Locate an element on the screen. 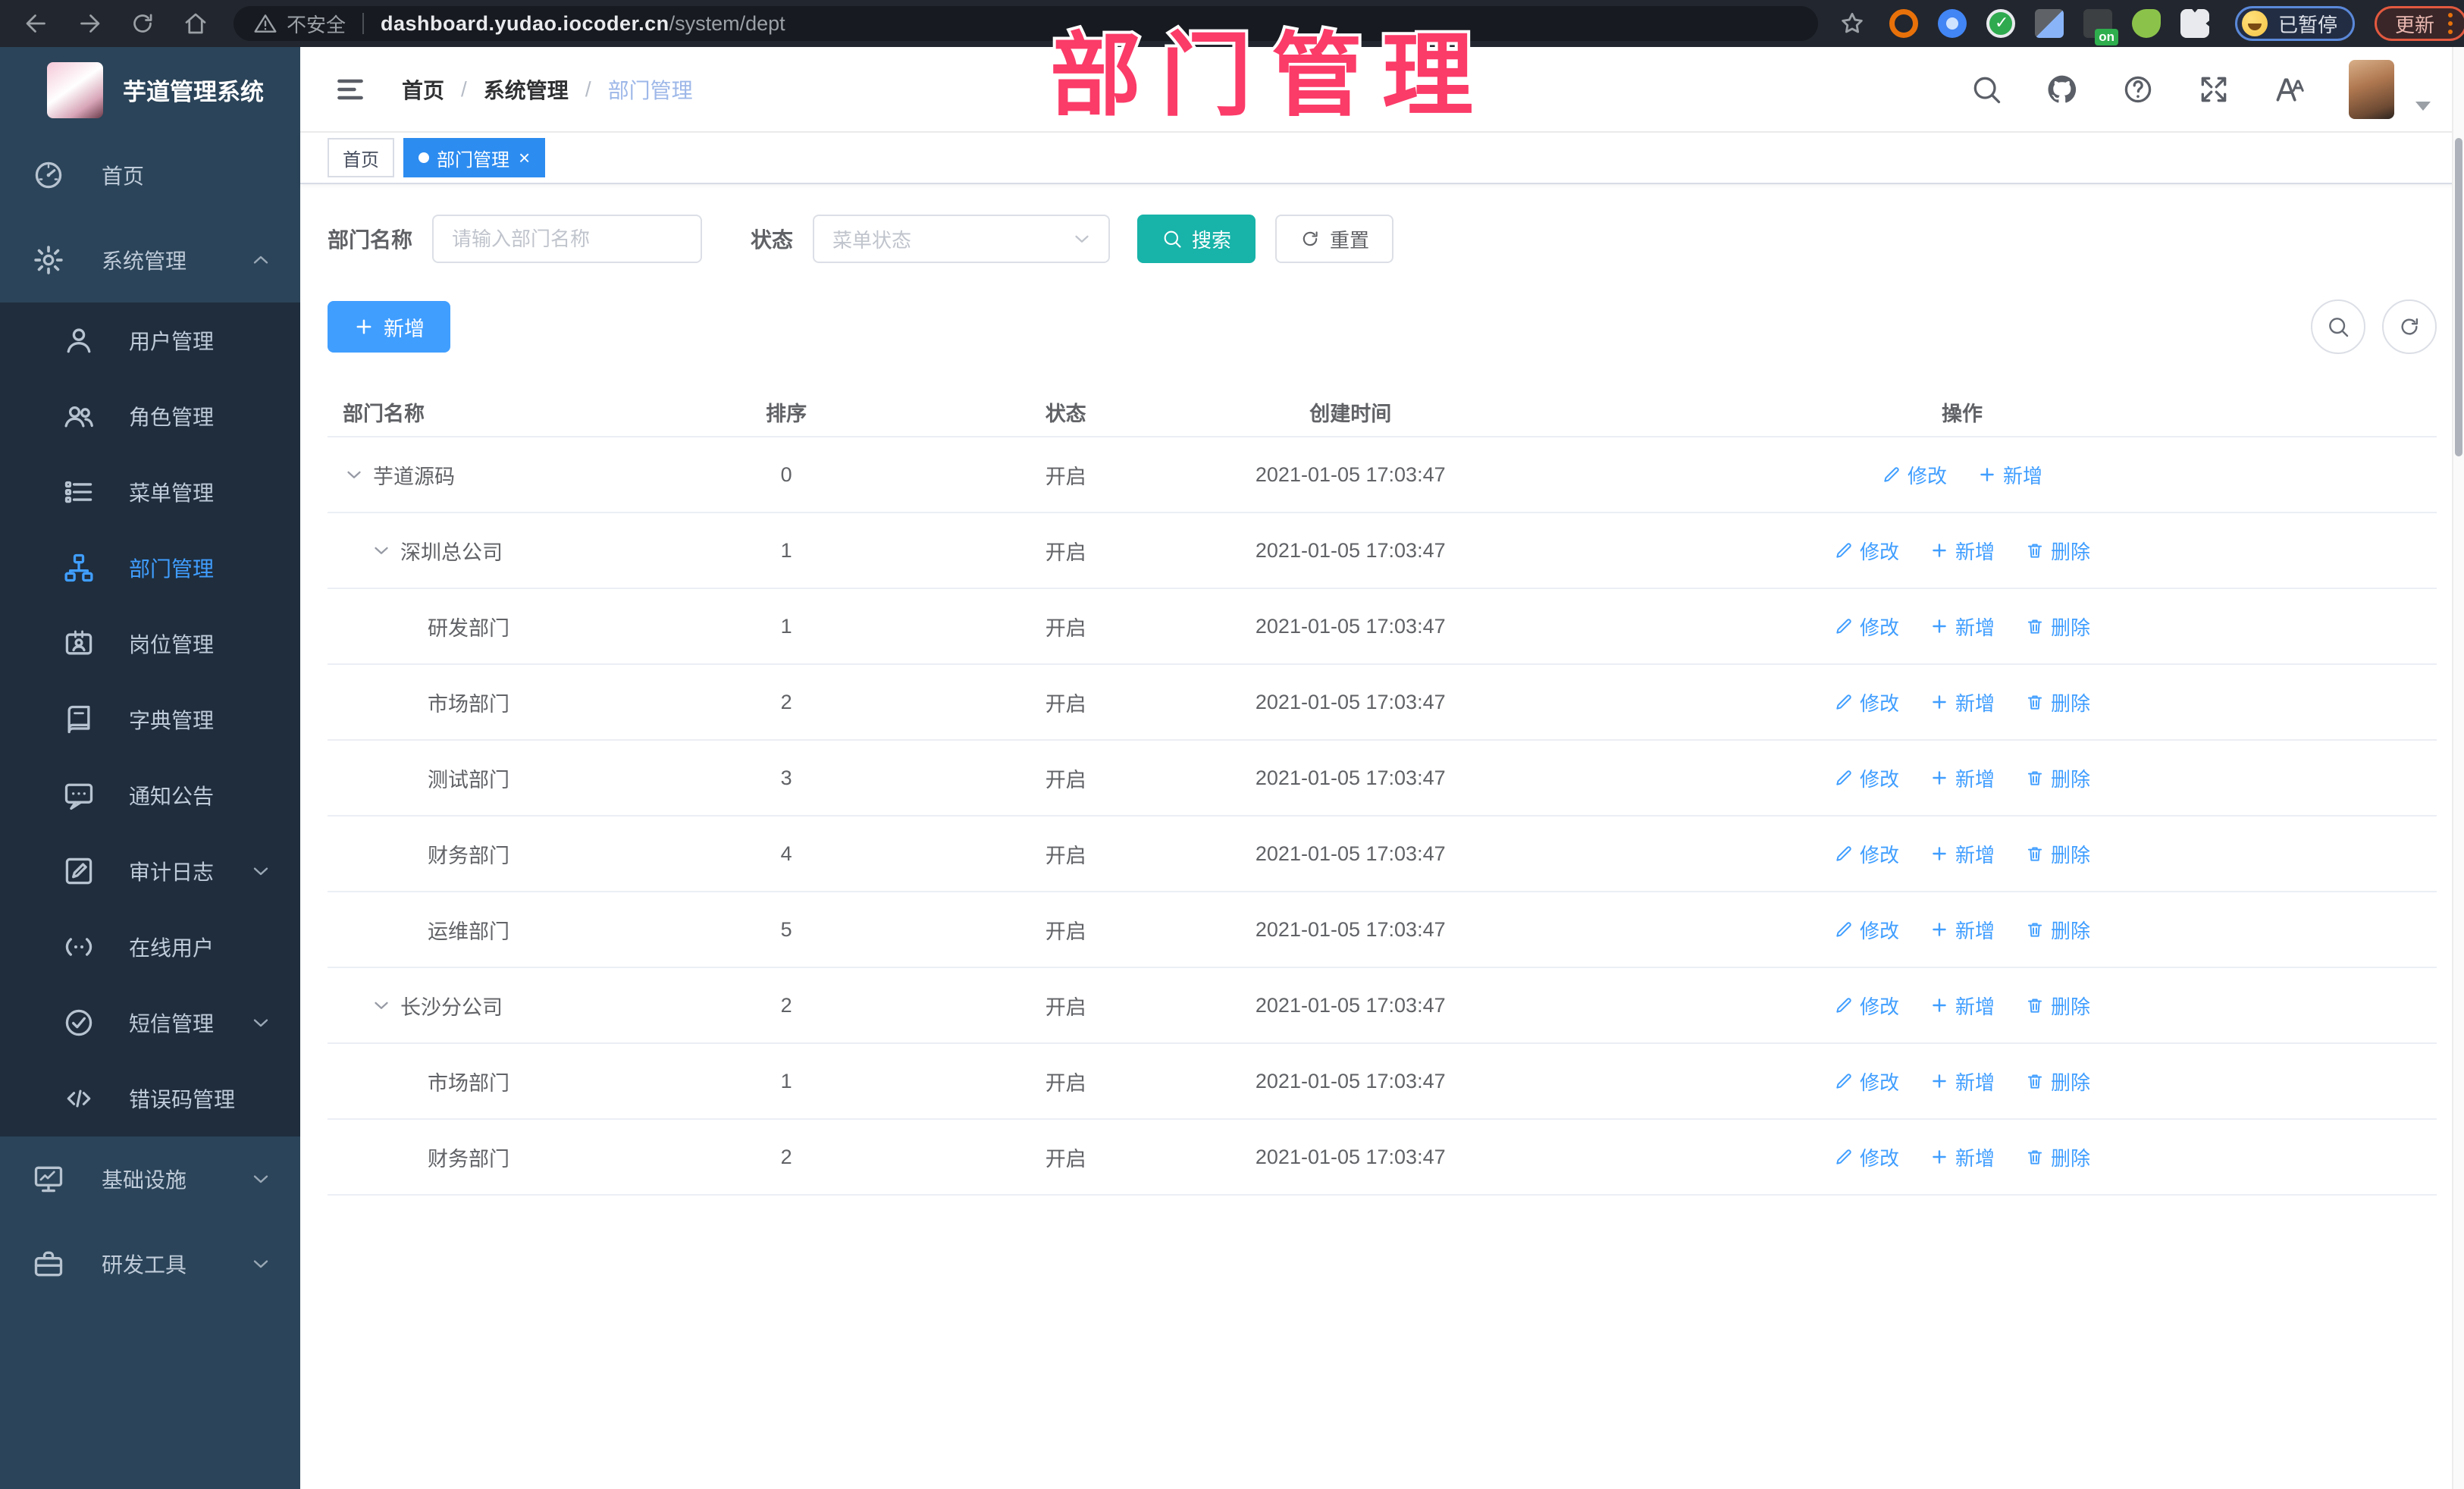 This screenshot has height=1489, width=2464. sidebar-item-用户管理: 用户管理 is located at coordinates (150, 340).